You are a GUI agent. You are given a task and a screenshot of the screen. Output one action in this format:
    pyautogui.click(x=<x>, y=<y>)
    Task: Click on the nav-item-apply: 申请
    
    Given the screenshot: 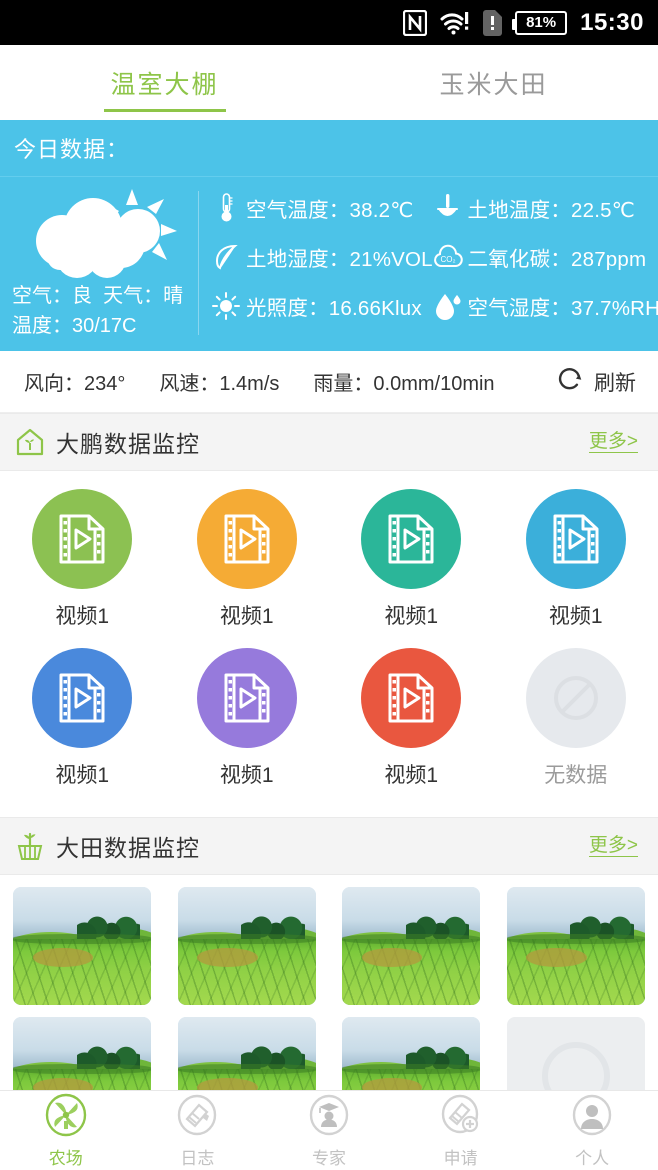 What is the action you would take?
    pyautogui.click(x=461, y=1130)
    